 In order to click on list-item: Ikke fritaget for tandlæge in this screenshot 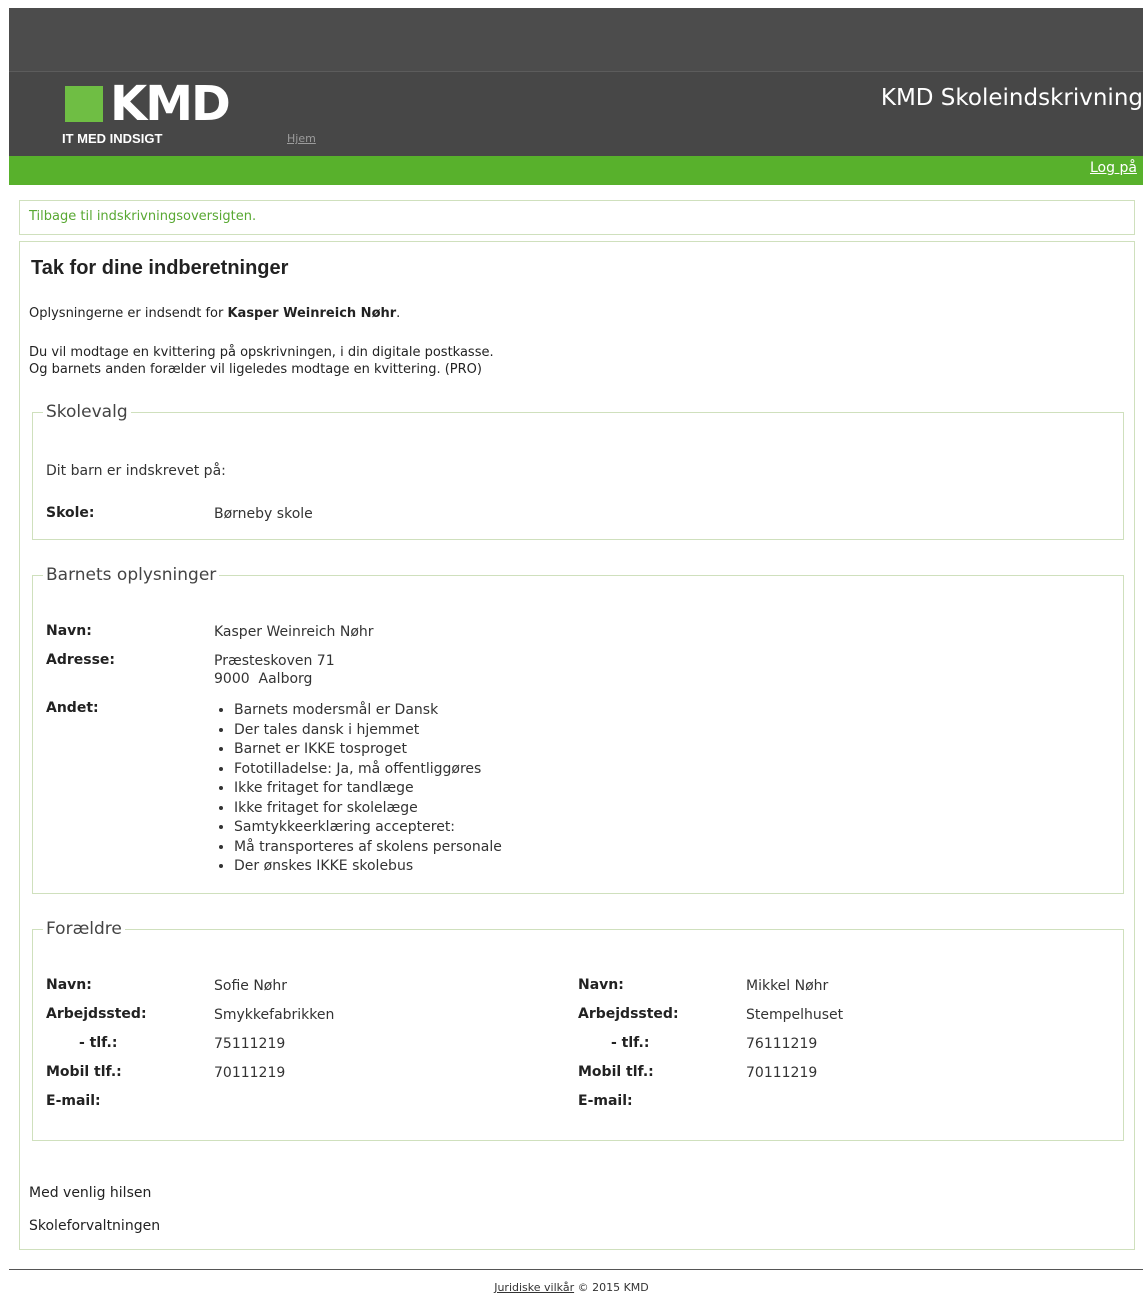, I will do `click(368, 789)`.